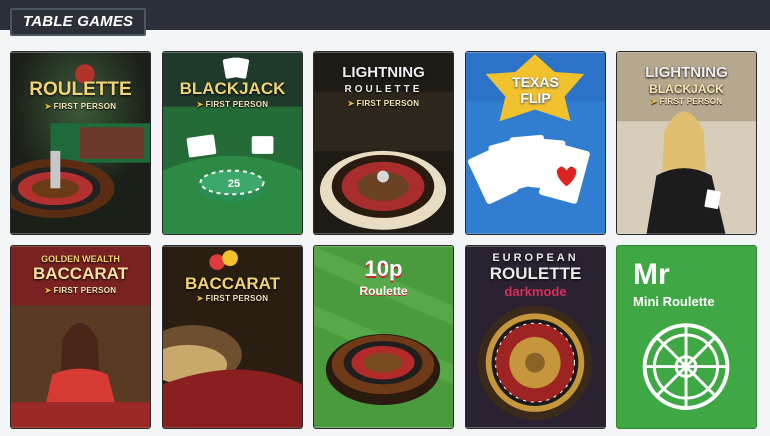 This screenshot has width=770, height=436. Describe the element at coordinates (232, 337) in the screenshot. I see `game-tile-baccarat-first-person: BACCARAT ➤ FIRST PERSON` at that location.